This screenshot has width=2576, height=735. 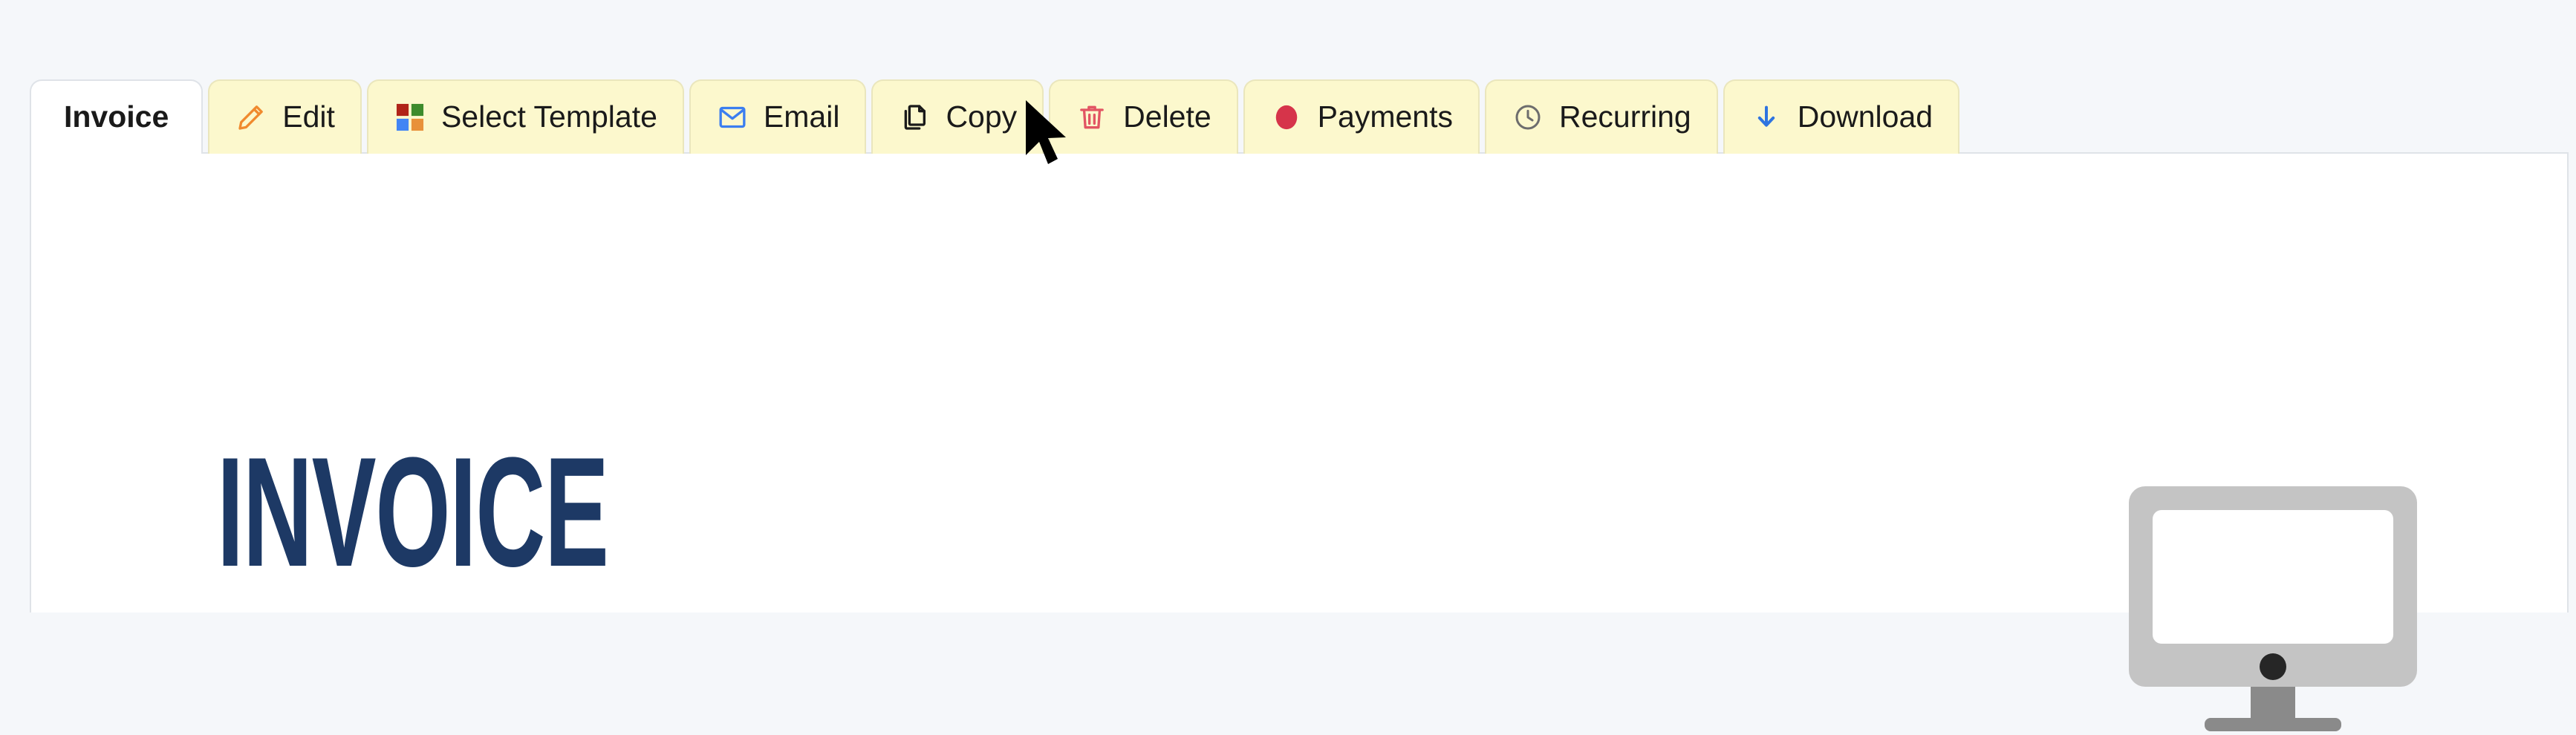 What do you see at coordinates (548, 116) in the screenshot?
I see `tab-select-template-label: Select Template` at bounding box center [548, 116].